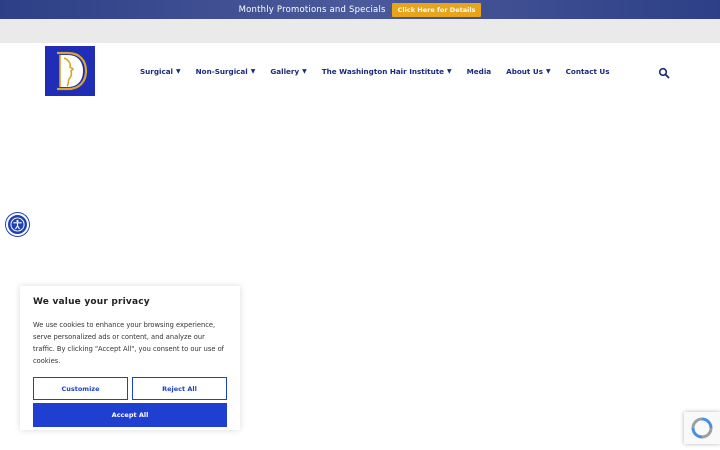 Image resolution: width=720 pixels, height=450 pixels. I want to click on nav-item-media: Media, so click(479, 71).